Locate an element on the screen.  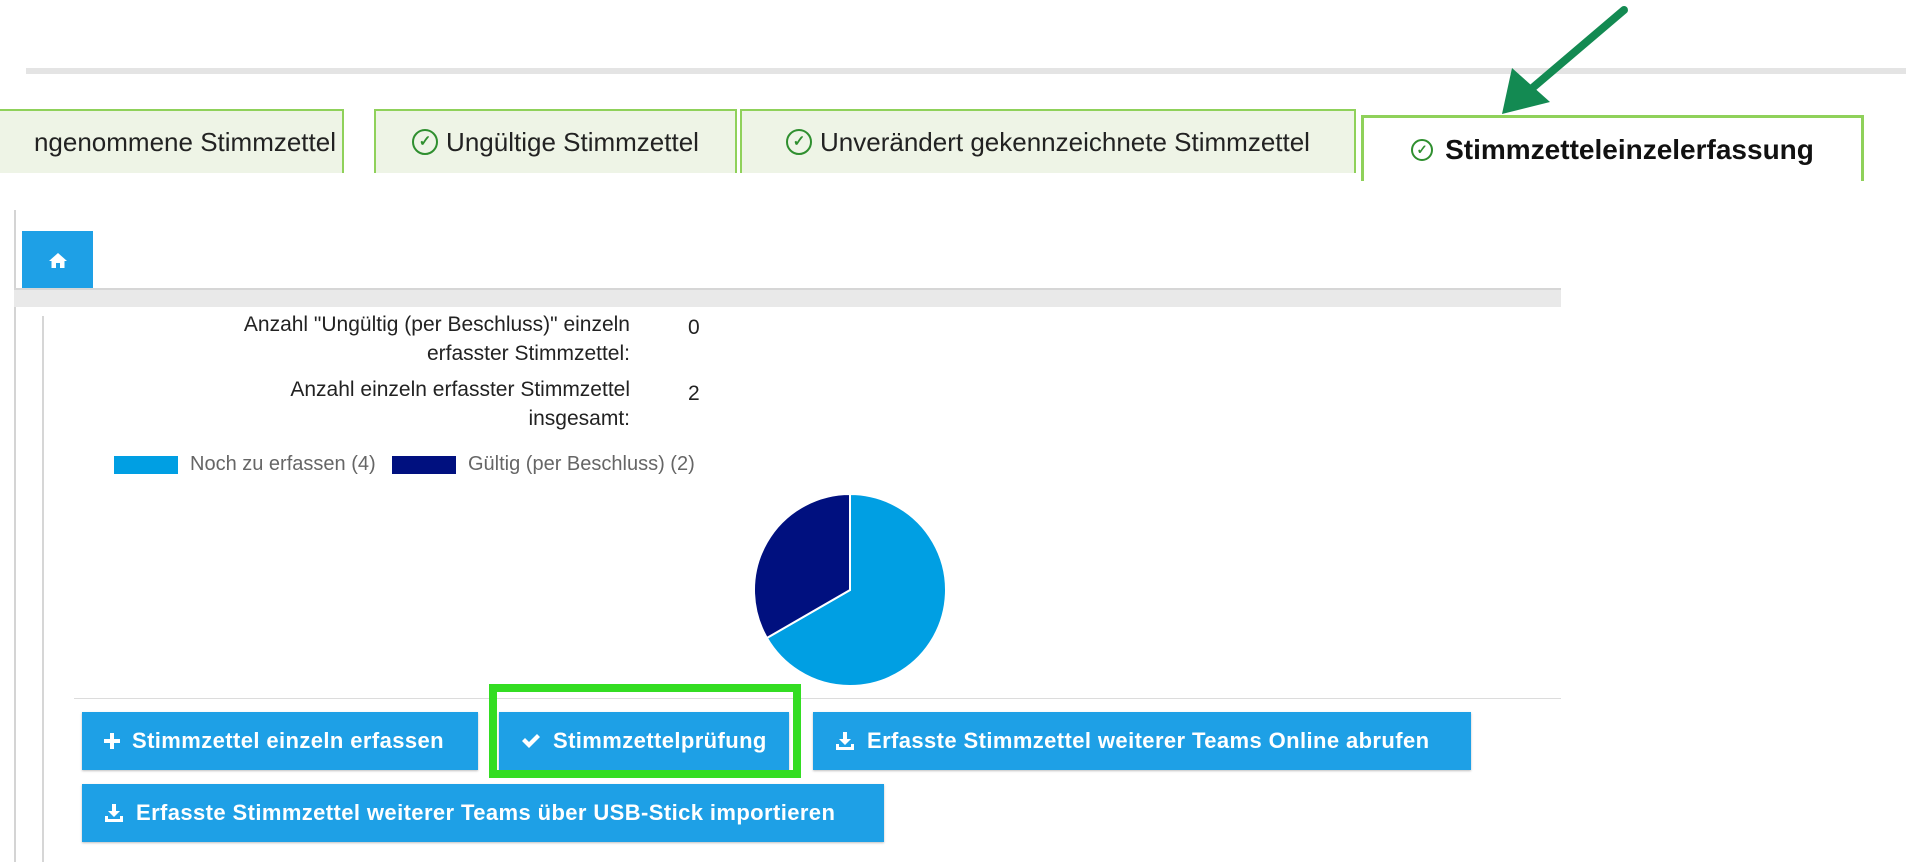
stimmzettel-einzeln-erfassen-button: Stimmzettel einzeln erfassen is located at coordinates (280, 741).